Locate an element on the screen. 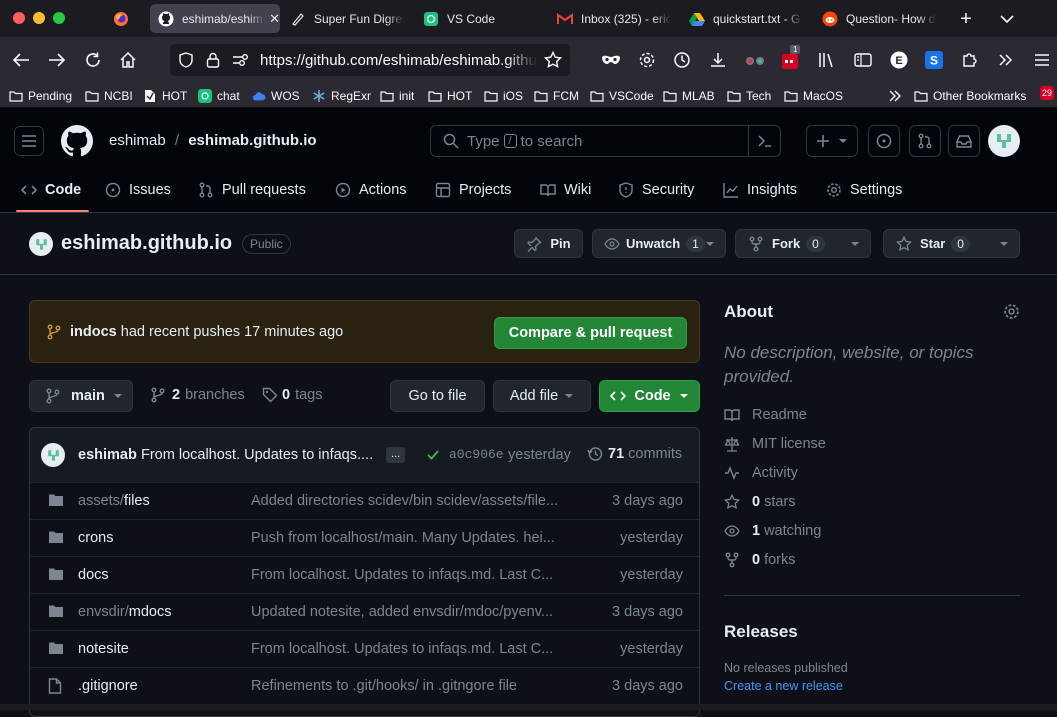  file-path-prefix: envsdir/ is located at coordinates (103, 612).